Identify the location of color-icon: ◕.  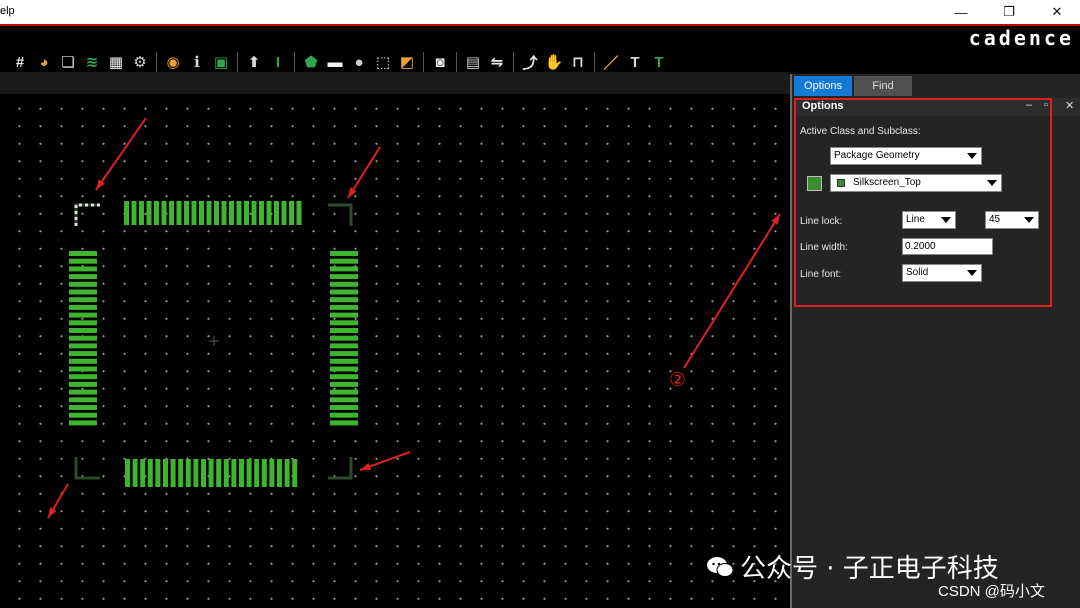
(44, 62).